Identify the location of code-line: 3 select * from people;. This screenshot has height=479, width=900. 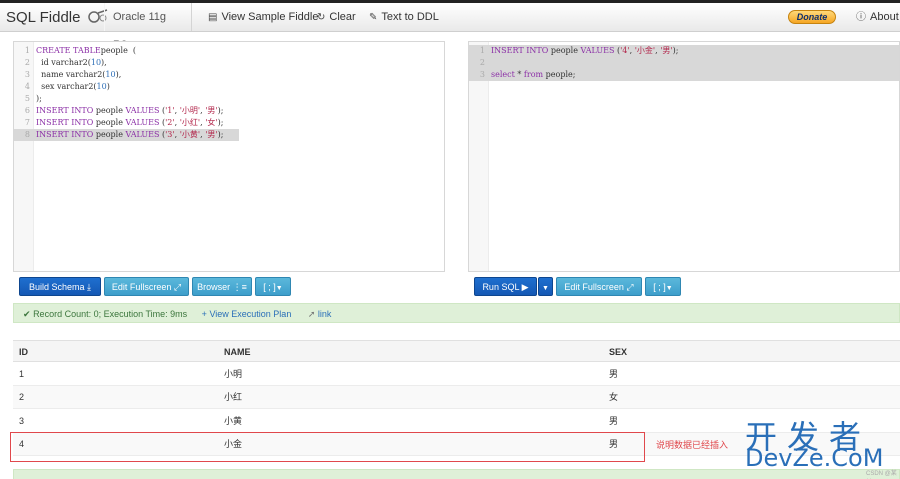
(684, 75).